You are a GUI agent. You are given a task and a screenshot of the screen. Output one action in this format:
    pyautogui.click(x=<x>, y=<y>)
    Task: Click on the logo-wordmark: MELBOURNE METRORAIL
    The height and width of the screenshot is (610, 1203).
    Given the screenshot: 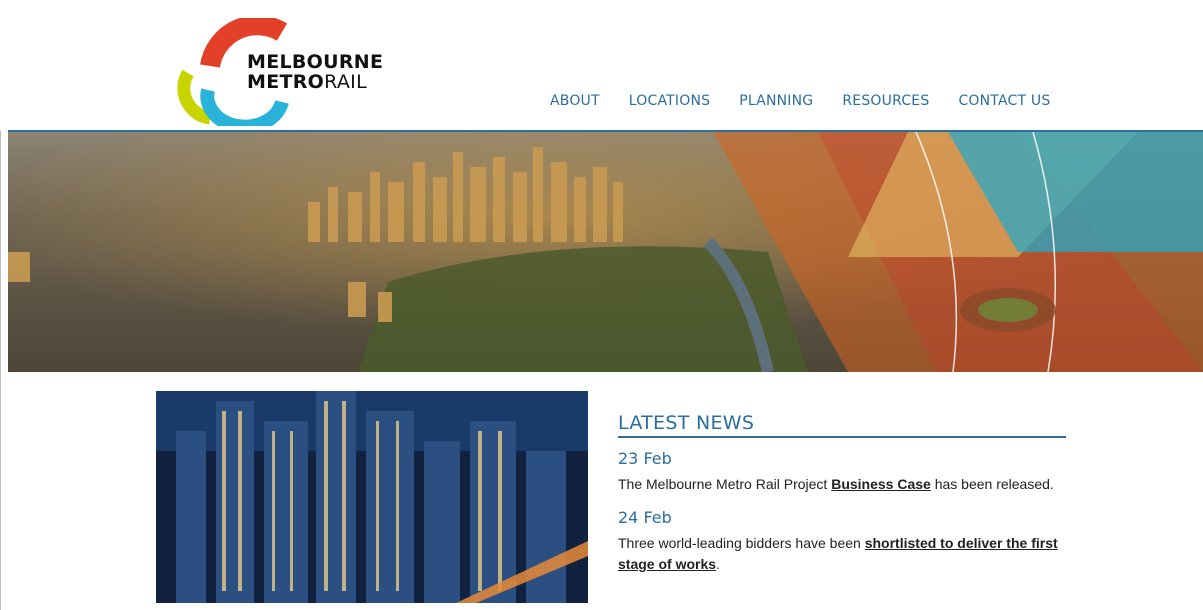 What is the action you would take?
    pyautogui.click(x=315, y=72)
    